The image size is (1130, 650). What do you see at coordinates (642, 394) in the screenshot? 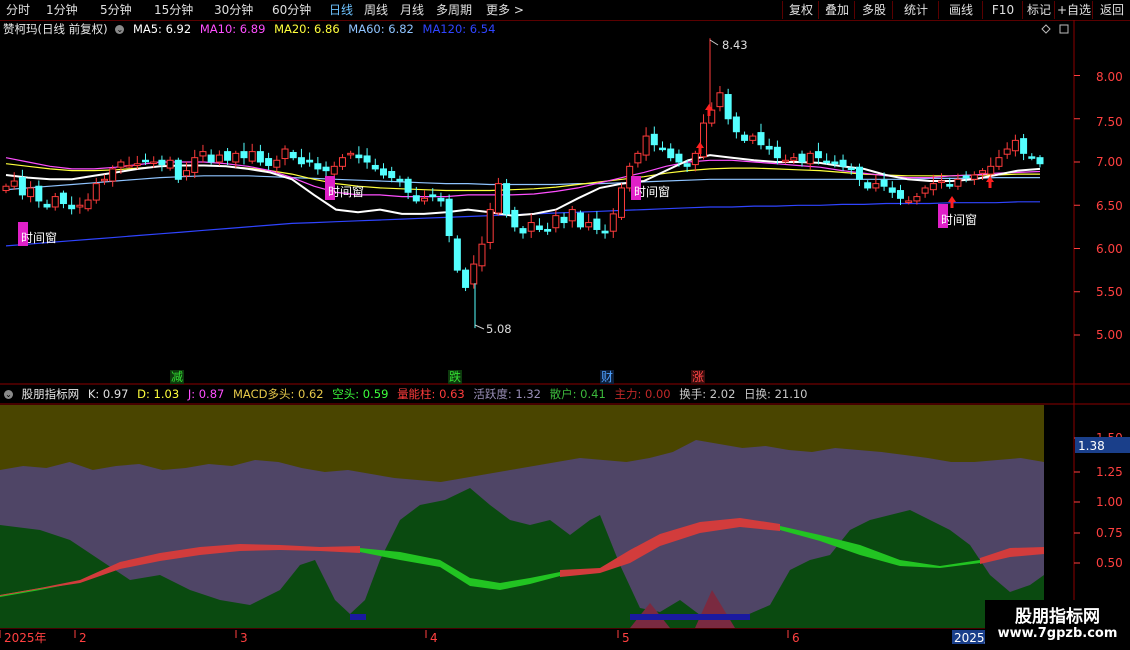
I see `ind-main-force: 主力: 0.00` at bounding box center [642, 394].